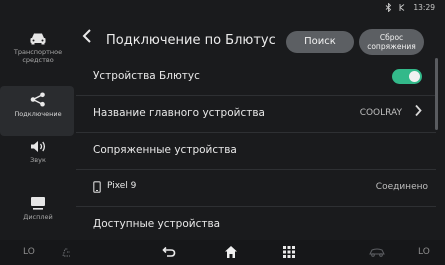  What do you see at coordinates (29, 252) in the screenshot?
I see `left-temperature: LO` at bounding box center [29, 252].